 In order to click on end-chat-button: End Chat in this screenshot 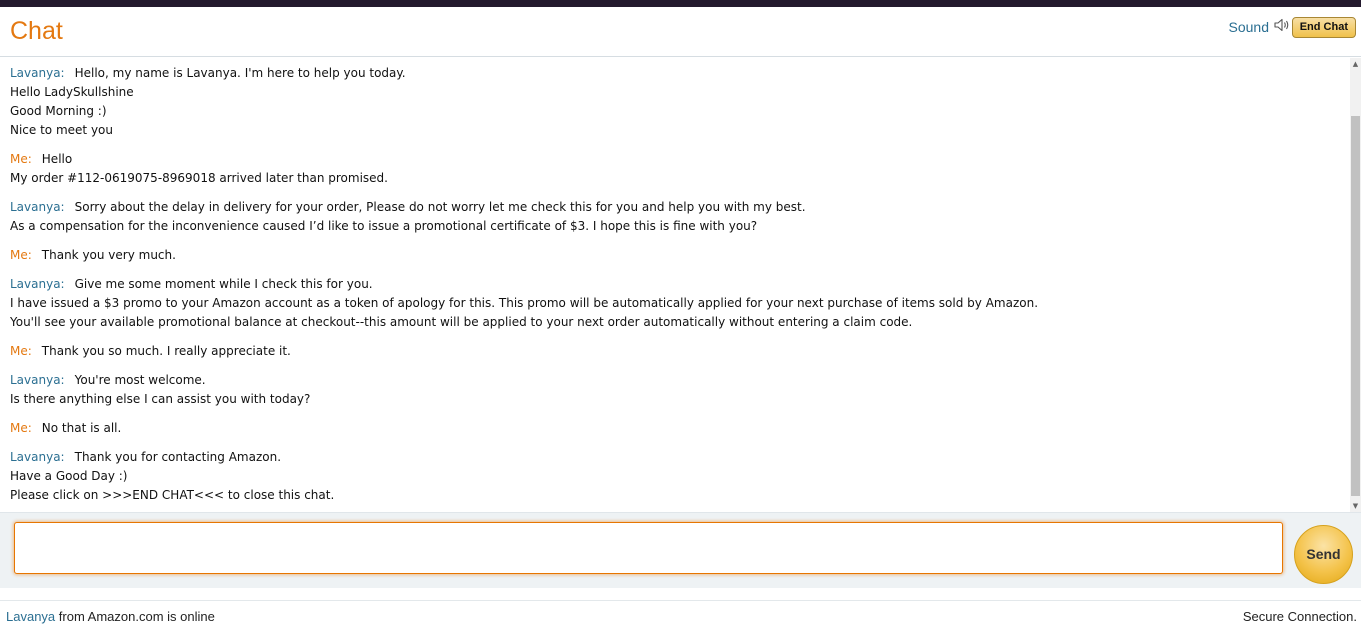, I will do `click(1323, 27)`.